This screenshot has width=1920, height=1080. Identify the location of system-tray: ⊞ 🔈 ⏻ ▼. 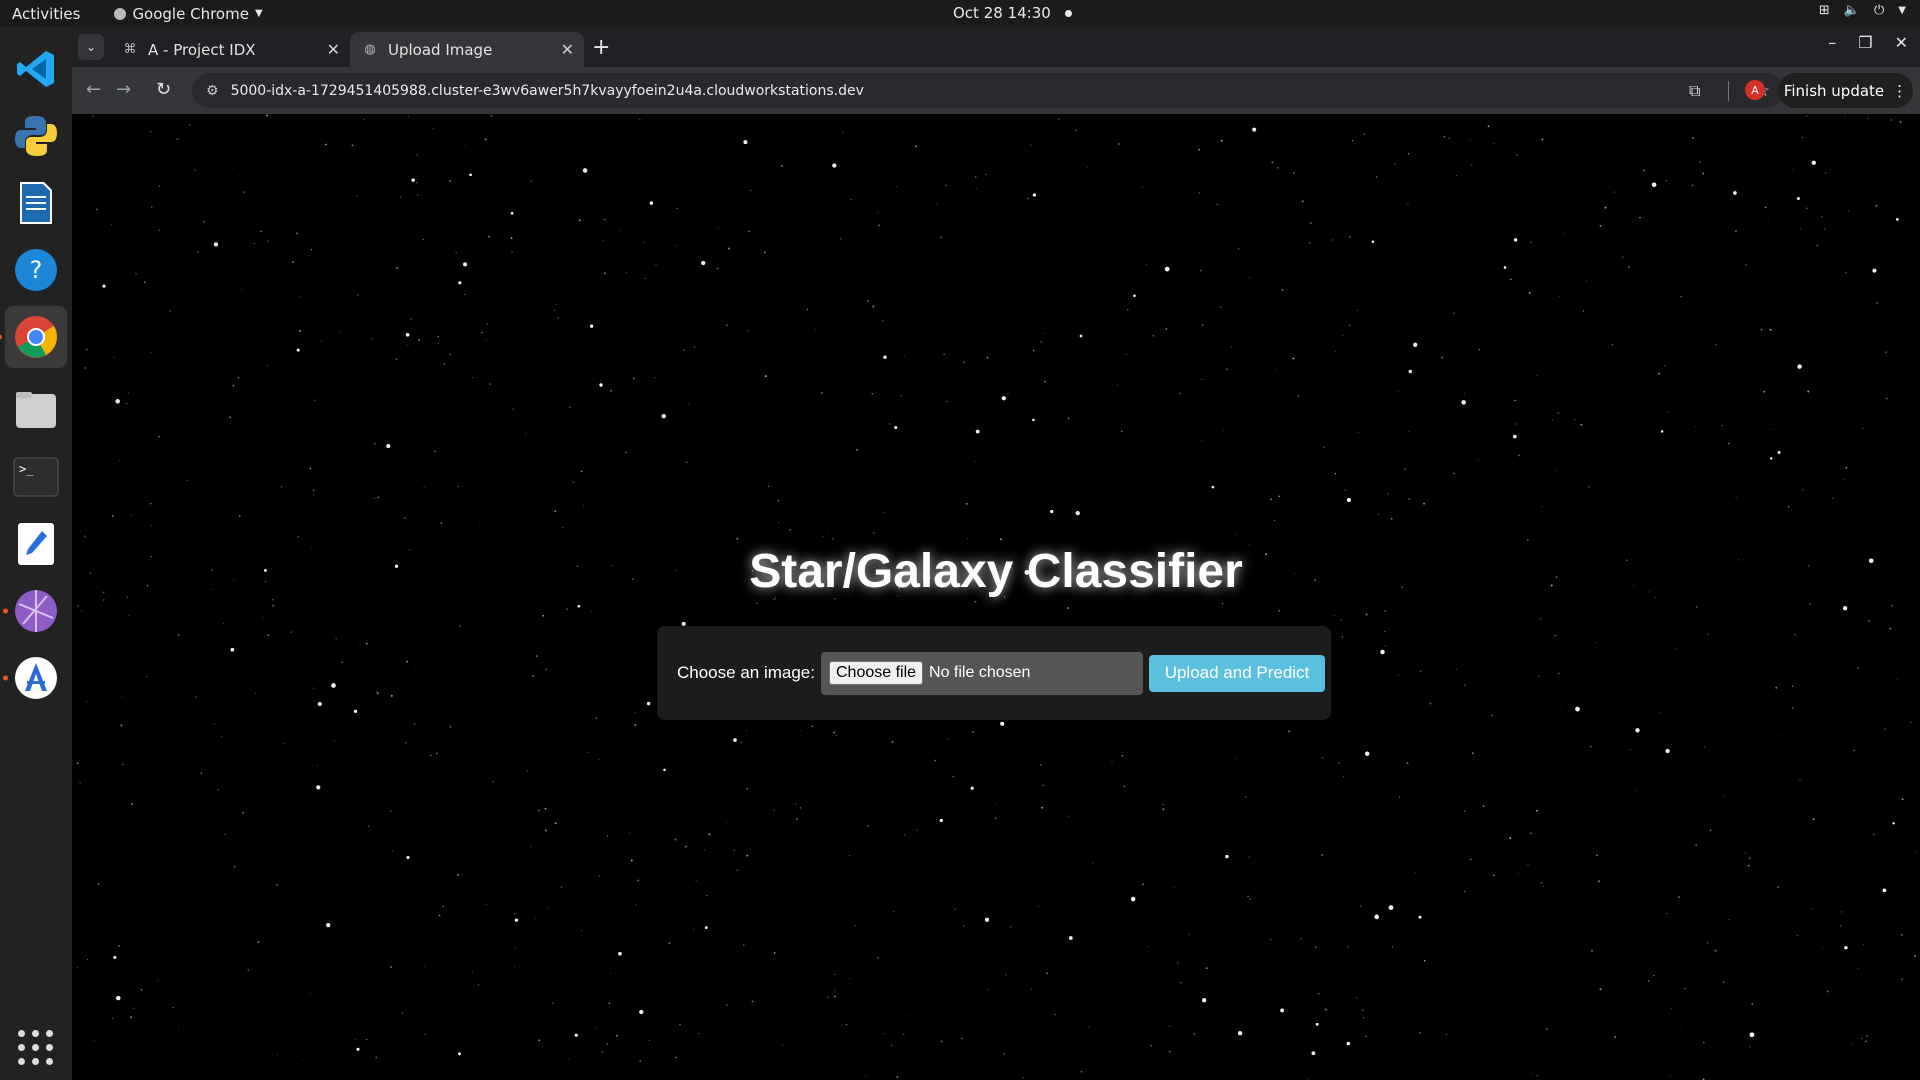
(1862, 10).